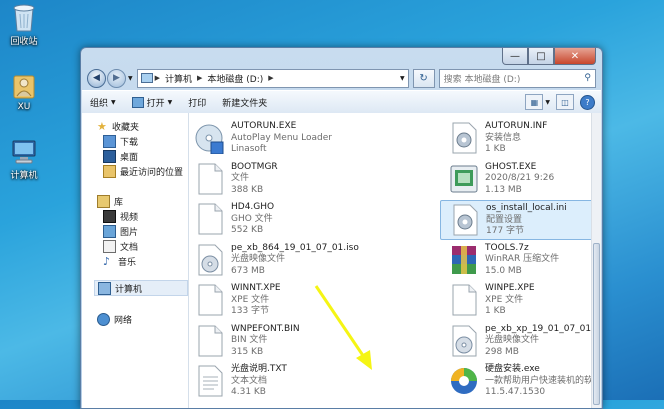 This screenshot has height=409, width=664. I want to click on organize-label: 组织, so click(99, 103).